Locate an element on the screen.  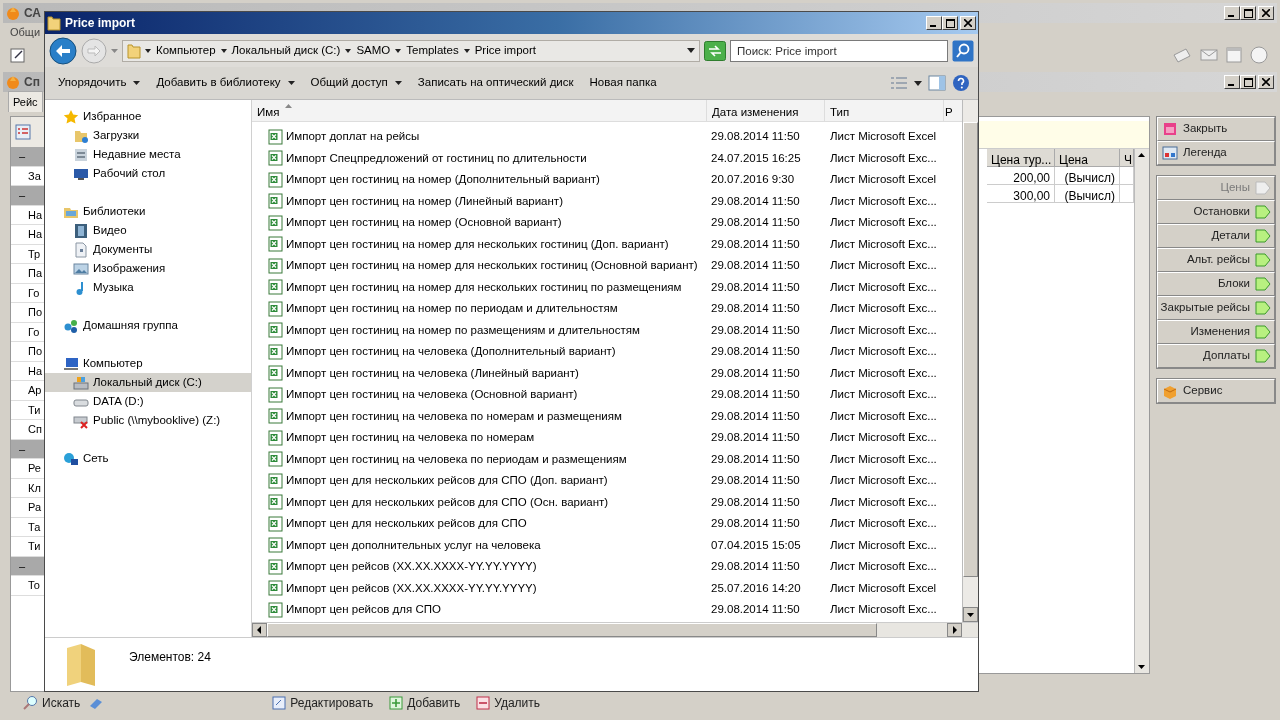
column-header: Цена is located at coordinates (1087, 158).